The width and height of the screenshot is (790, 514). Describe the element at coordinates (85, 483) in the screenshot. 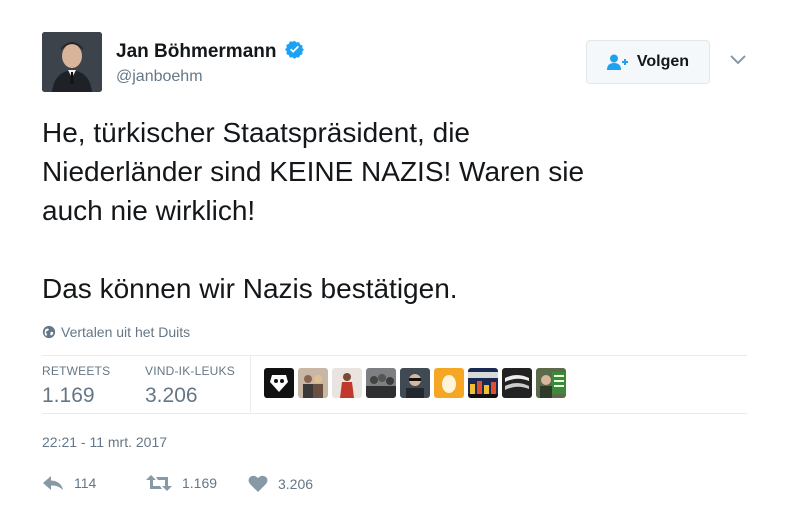

I see `reply-count: 114` at that location.